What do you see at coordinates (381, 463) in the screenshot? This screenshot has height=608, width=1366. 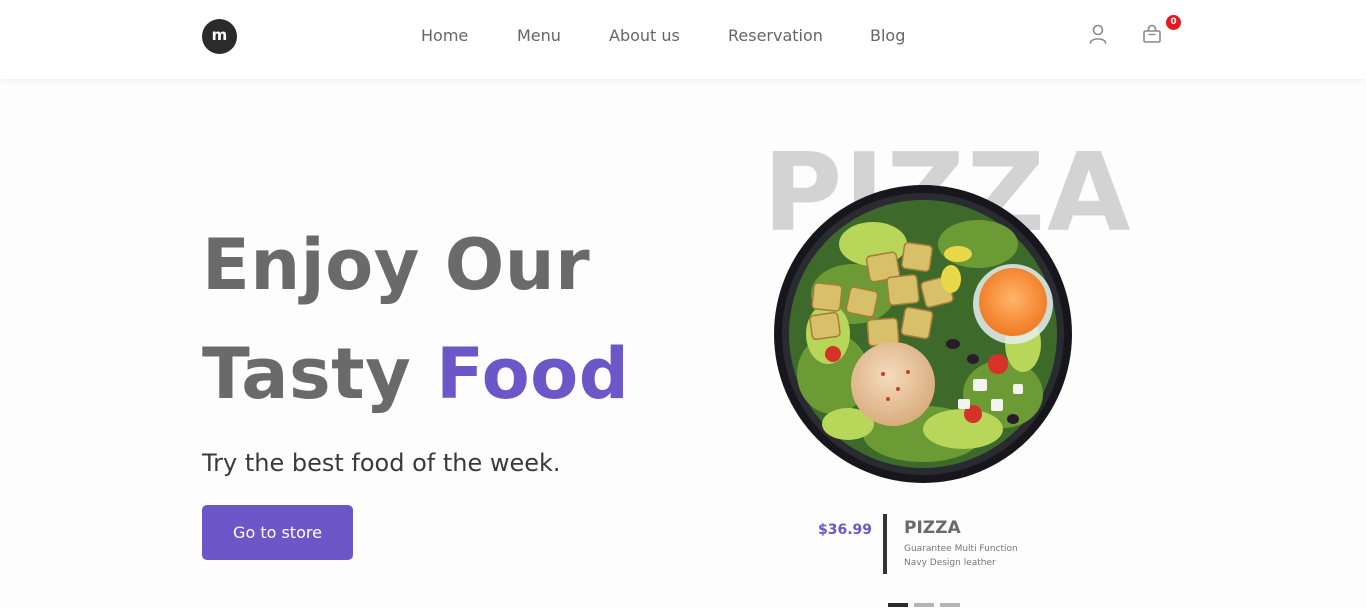 I see `hero-subtitle: Try the best food of the week.` at bounding box center [381, 463].